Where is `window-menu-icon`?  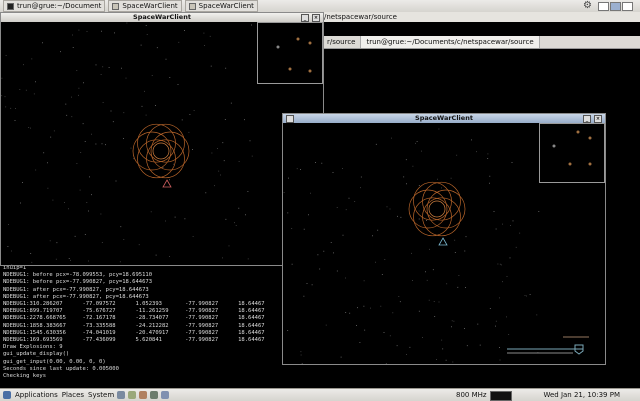
window-menu-icon is located at coordinates (290, 119).